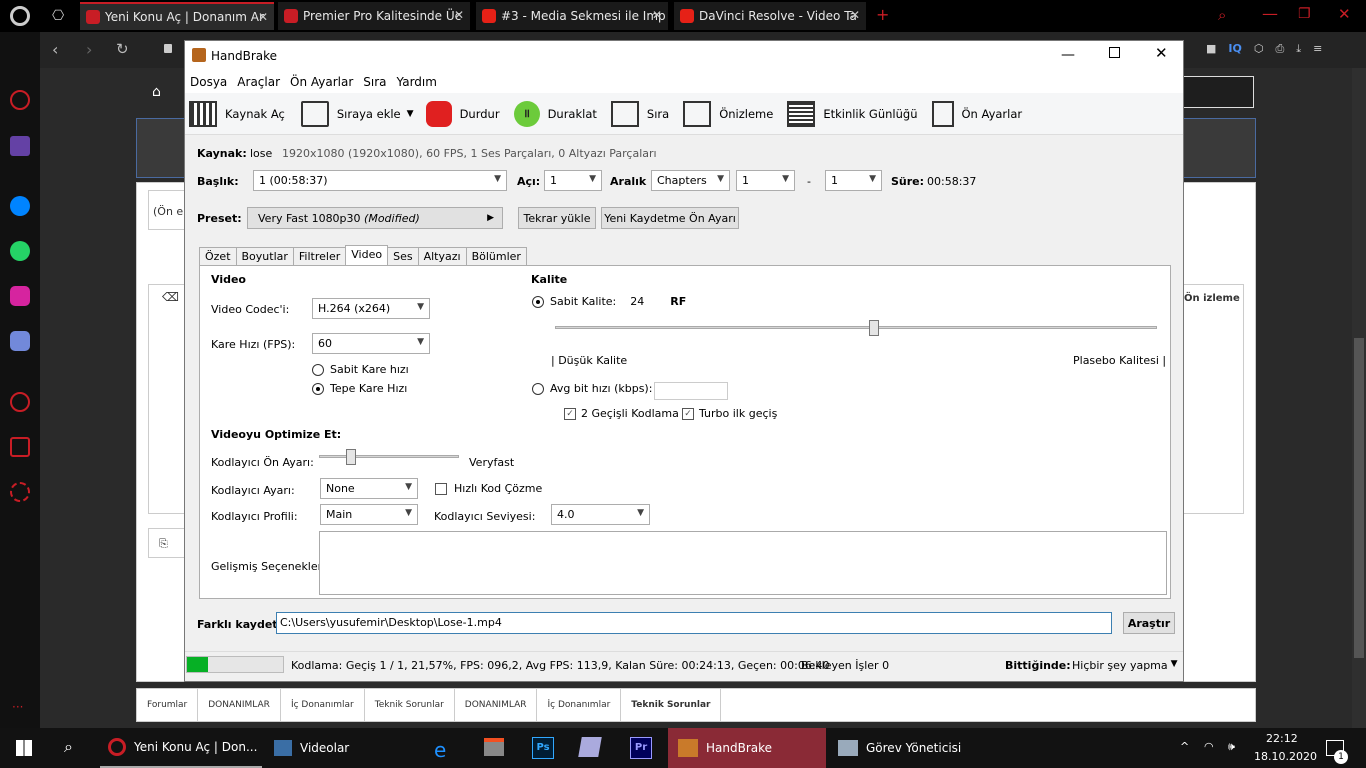 This screenshot has height=768, width=1366. Describe the element at coordinates (203, 113) in the screenshot. I see `clapperboard-icon` at that location.